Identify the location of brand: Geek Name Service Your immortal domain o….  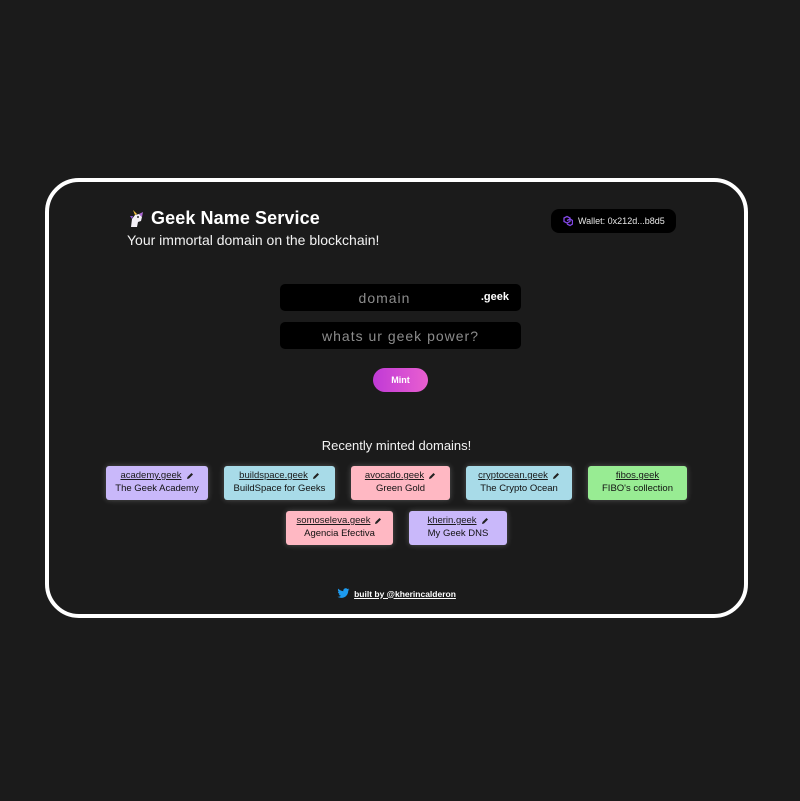
(253, 228).